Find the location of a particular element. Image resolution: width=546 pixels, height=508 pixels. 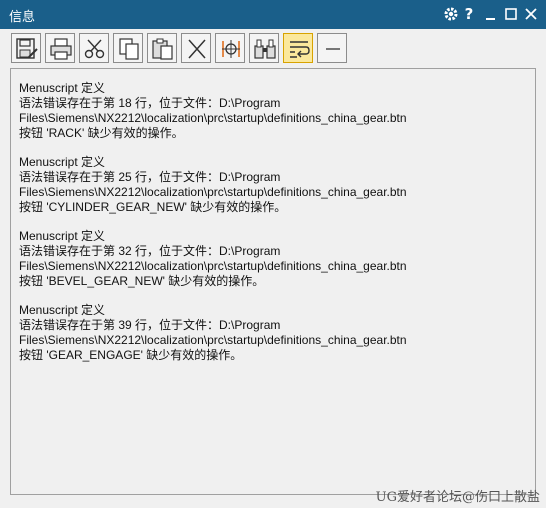

clear-icon is located at coordinates (197, 49).